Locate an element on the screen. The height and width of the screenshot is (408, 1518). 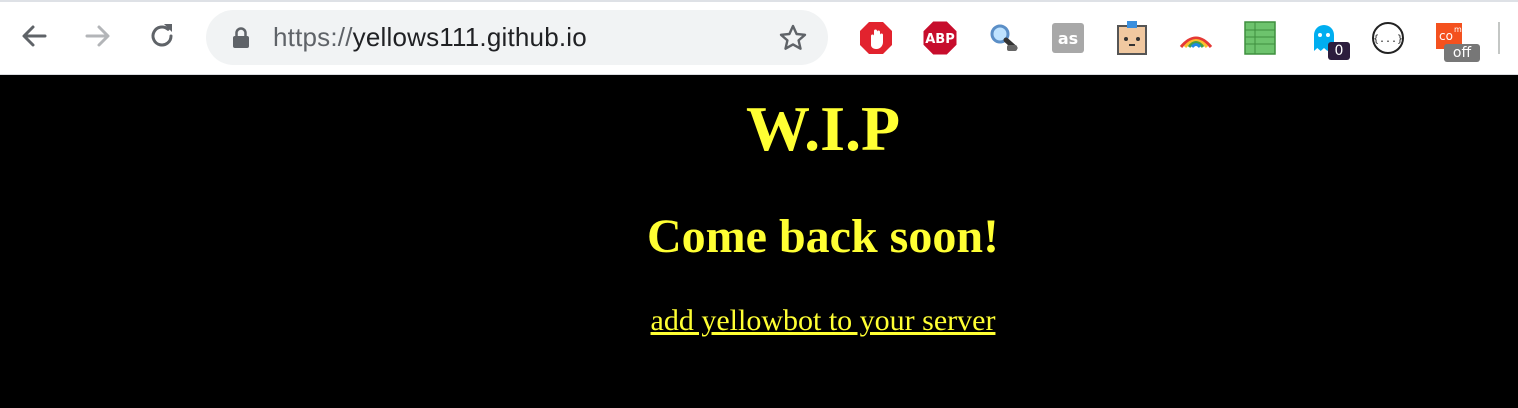
stop-hand-icon is located at coordinates (876, 38).